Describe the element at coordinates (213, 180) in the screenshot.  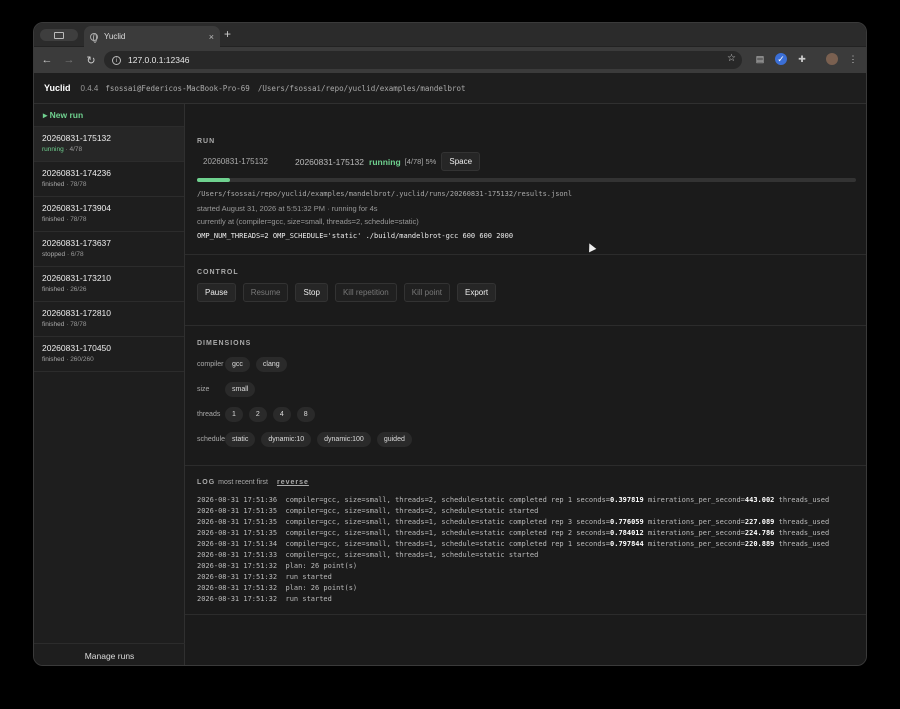
I see `progress-fill` at that location.